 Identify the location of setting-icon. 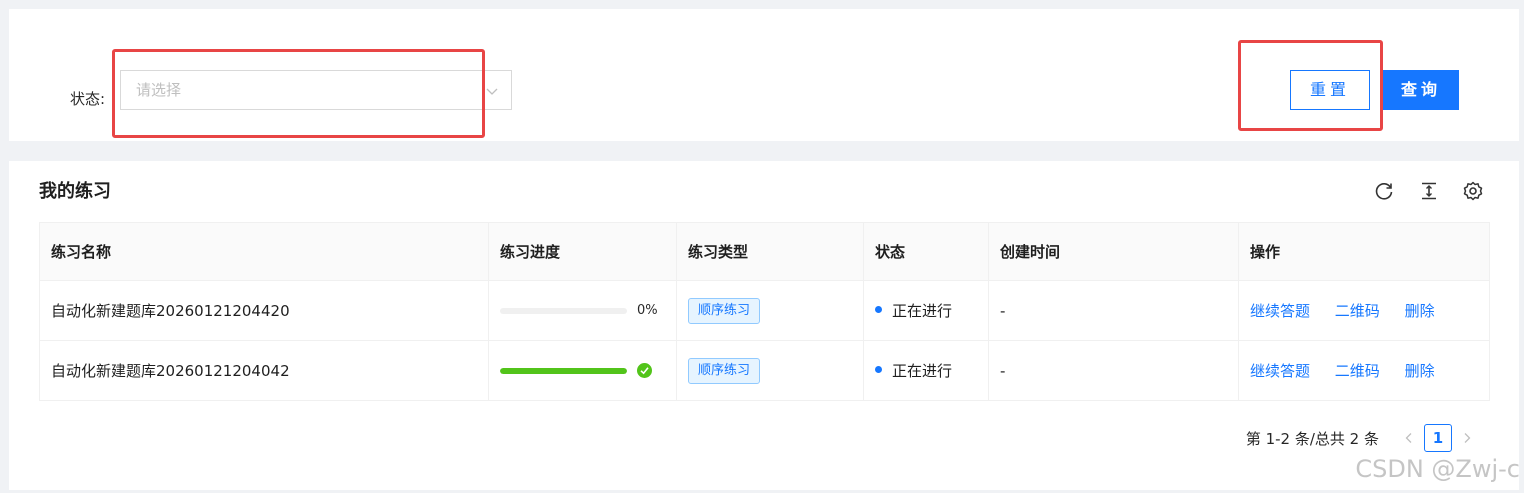
(1473, 191).